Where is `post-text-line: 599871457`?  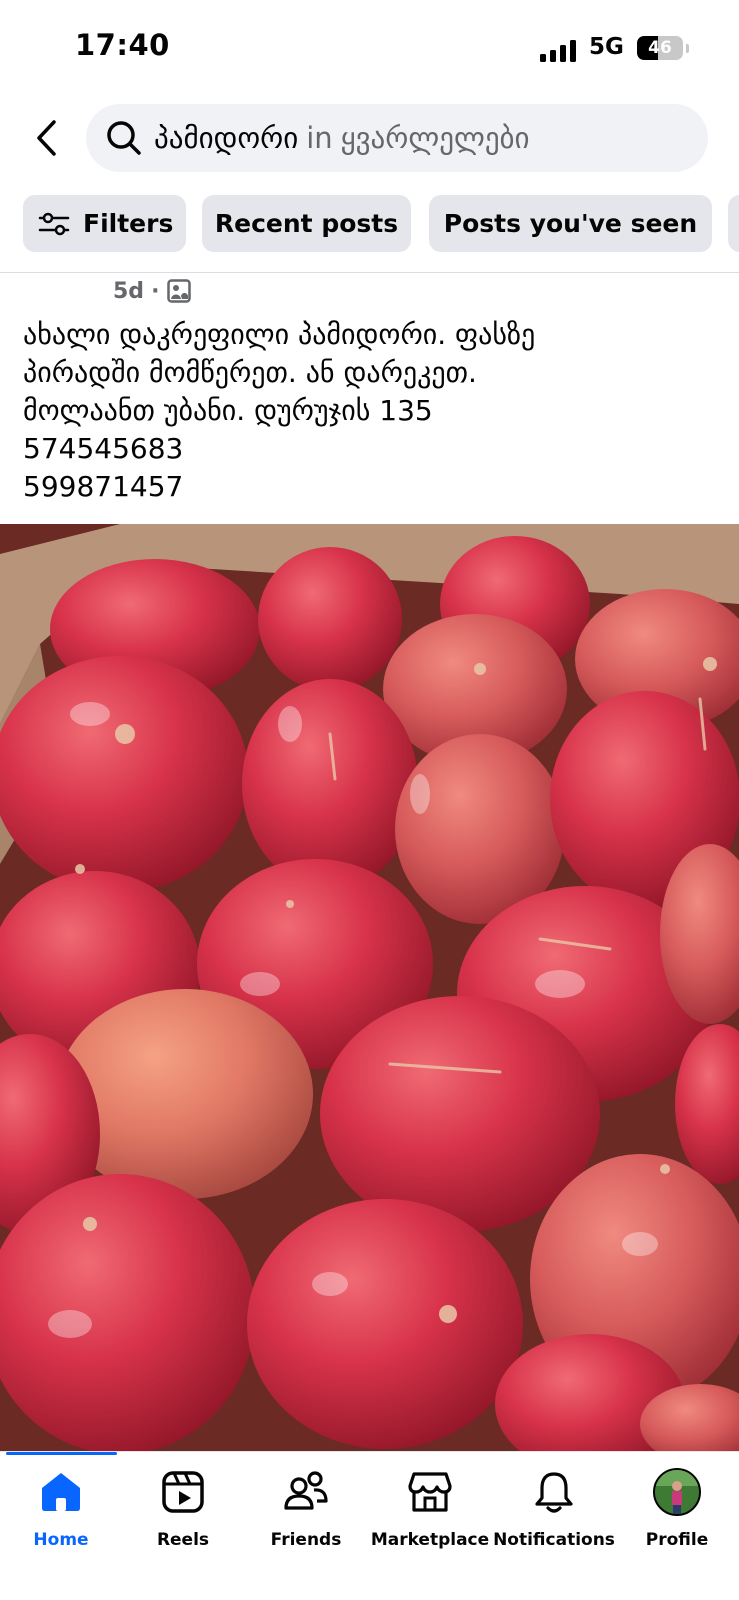
post-text-line: 599871457 is located at coordinates (103, 486).